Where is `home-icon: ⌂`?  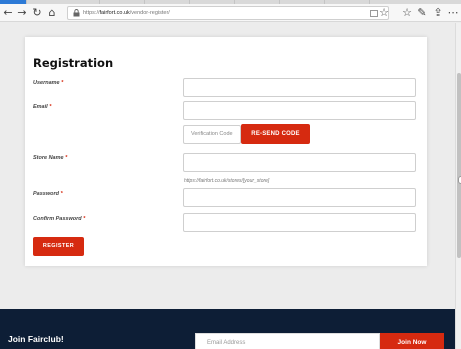
home-icon: ⌂ is located at coordinates (52, 12).